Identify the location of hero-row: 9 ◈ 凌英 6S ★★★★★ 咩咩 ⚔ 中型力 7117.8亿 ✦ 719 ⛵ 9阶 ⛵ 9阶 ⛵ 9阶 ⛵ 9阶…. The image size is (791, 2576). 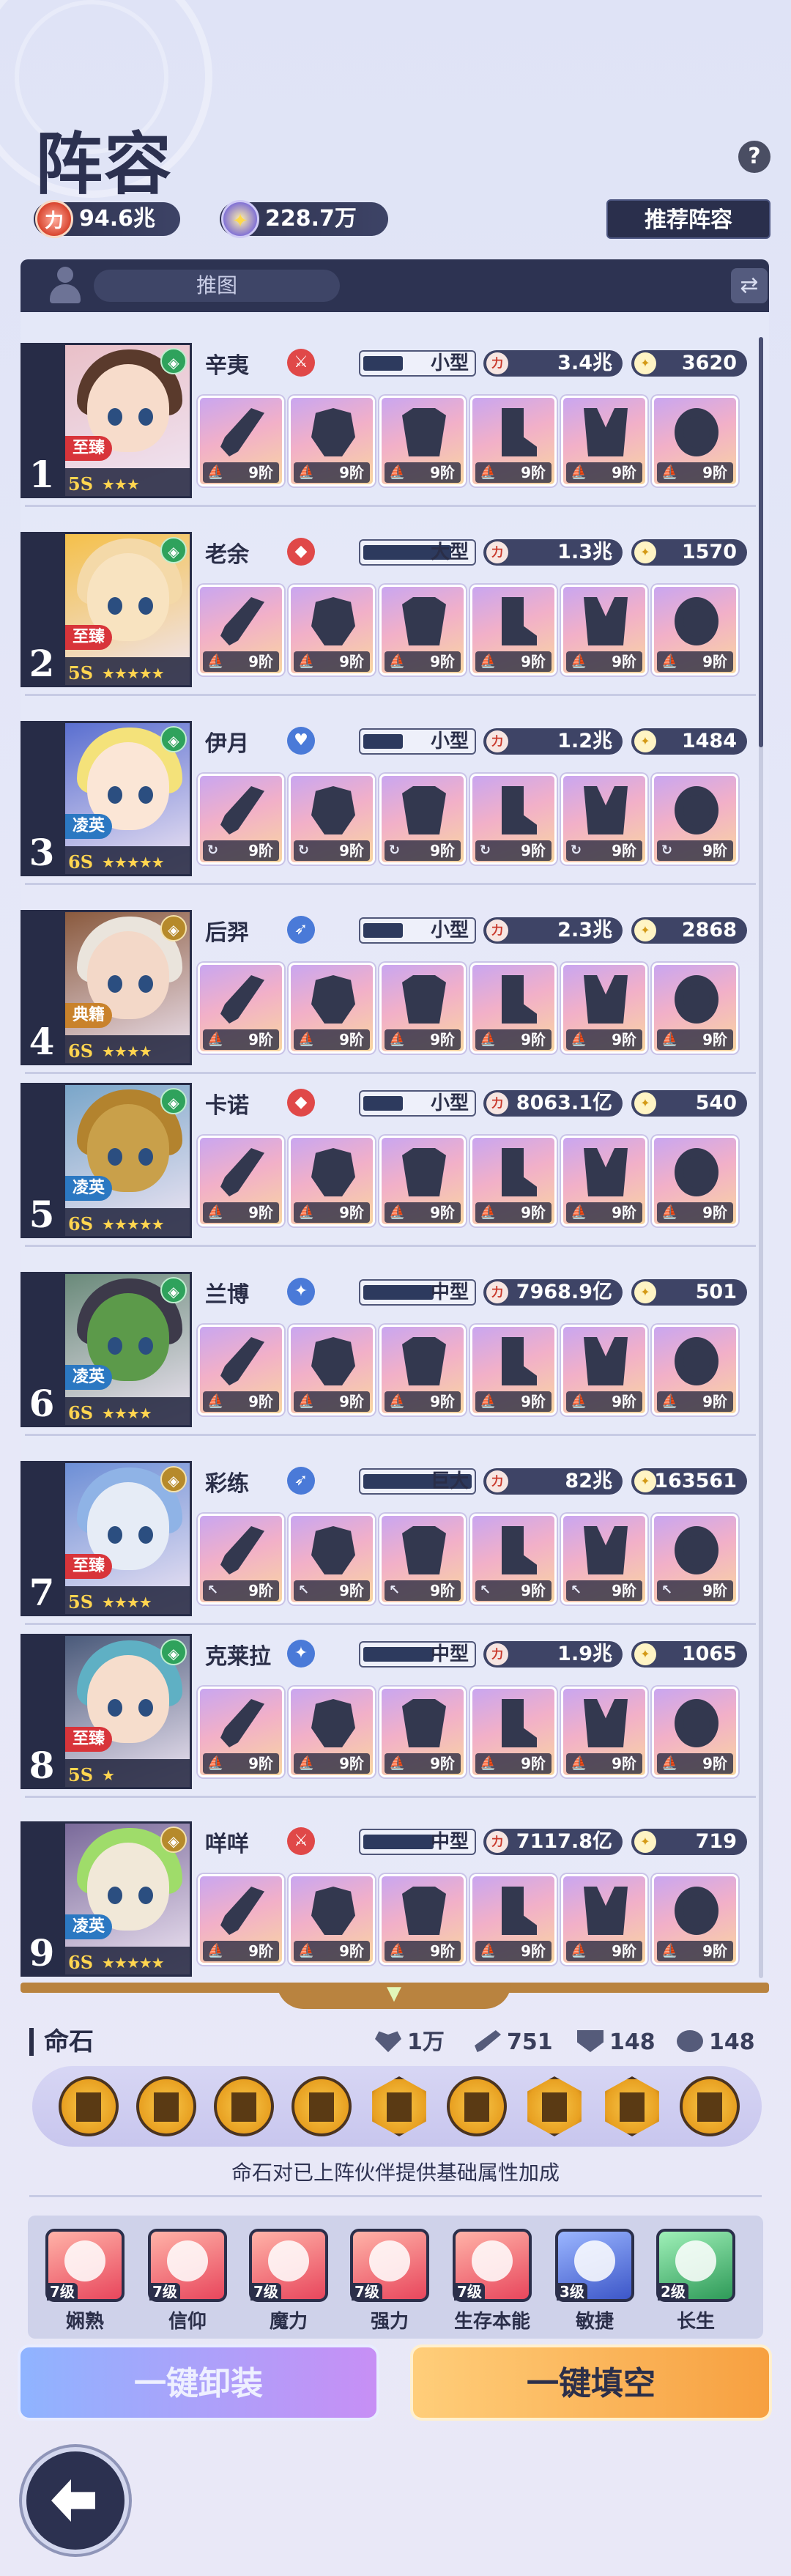
(390, 1898).